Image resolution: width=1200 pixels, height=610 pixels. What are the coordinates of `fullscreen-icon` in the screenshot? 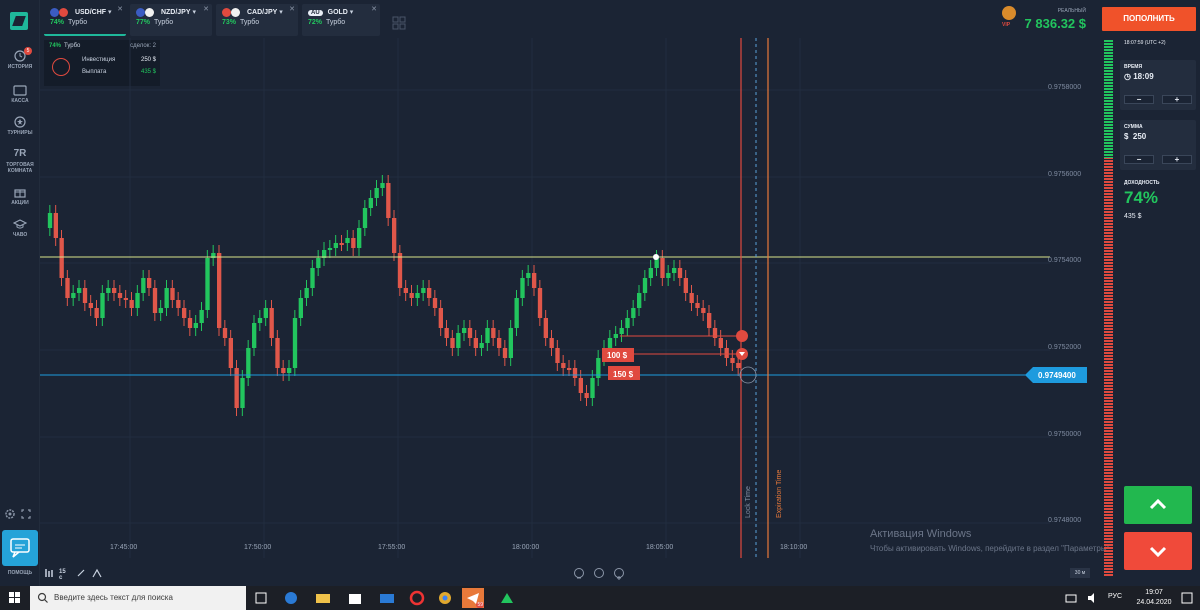 It's located at (26, 514).